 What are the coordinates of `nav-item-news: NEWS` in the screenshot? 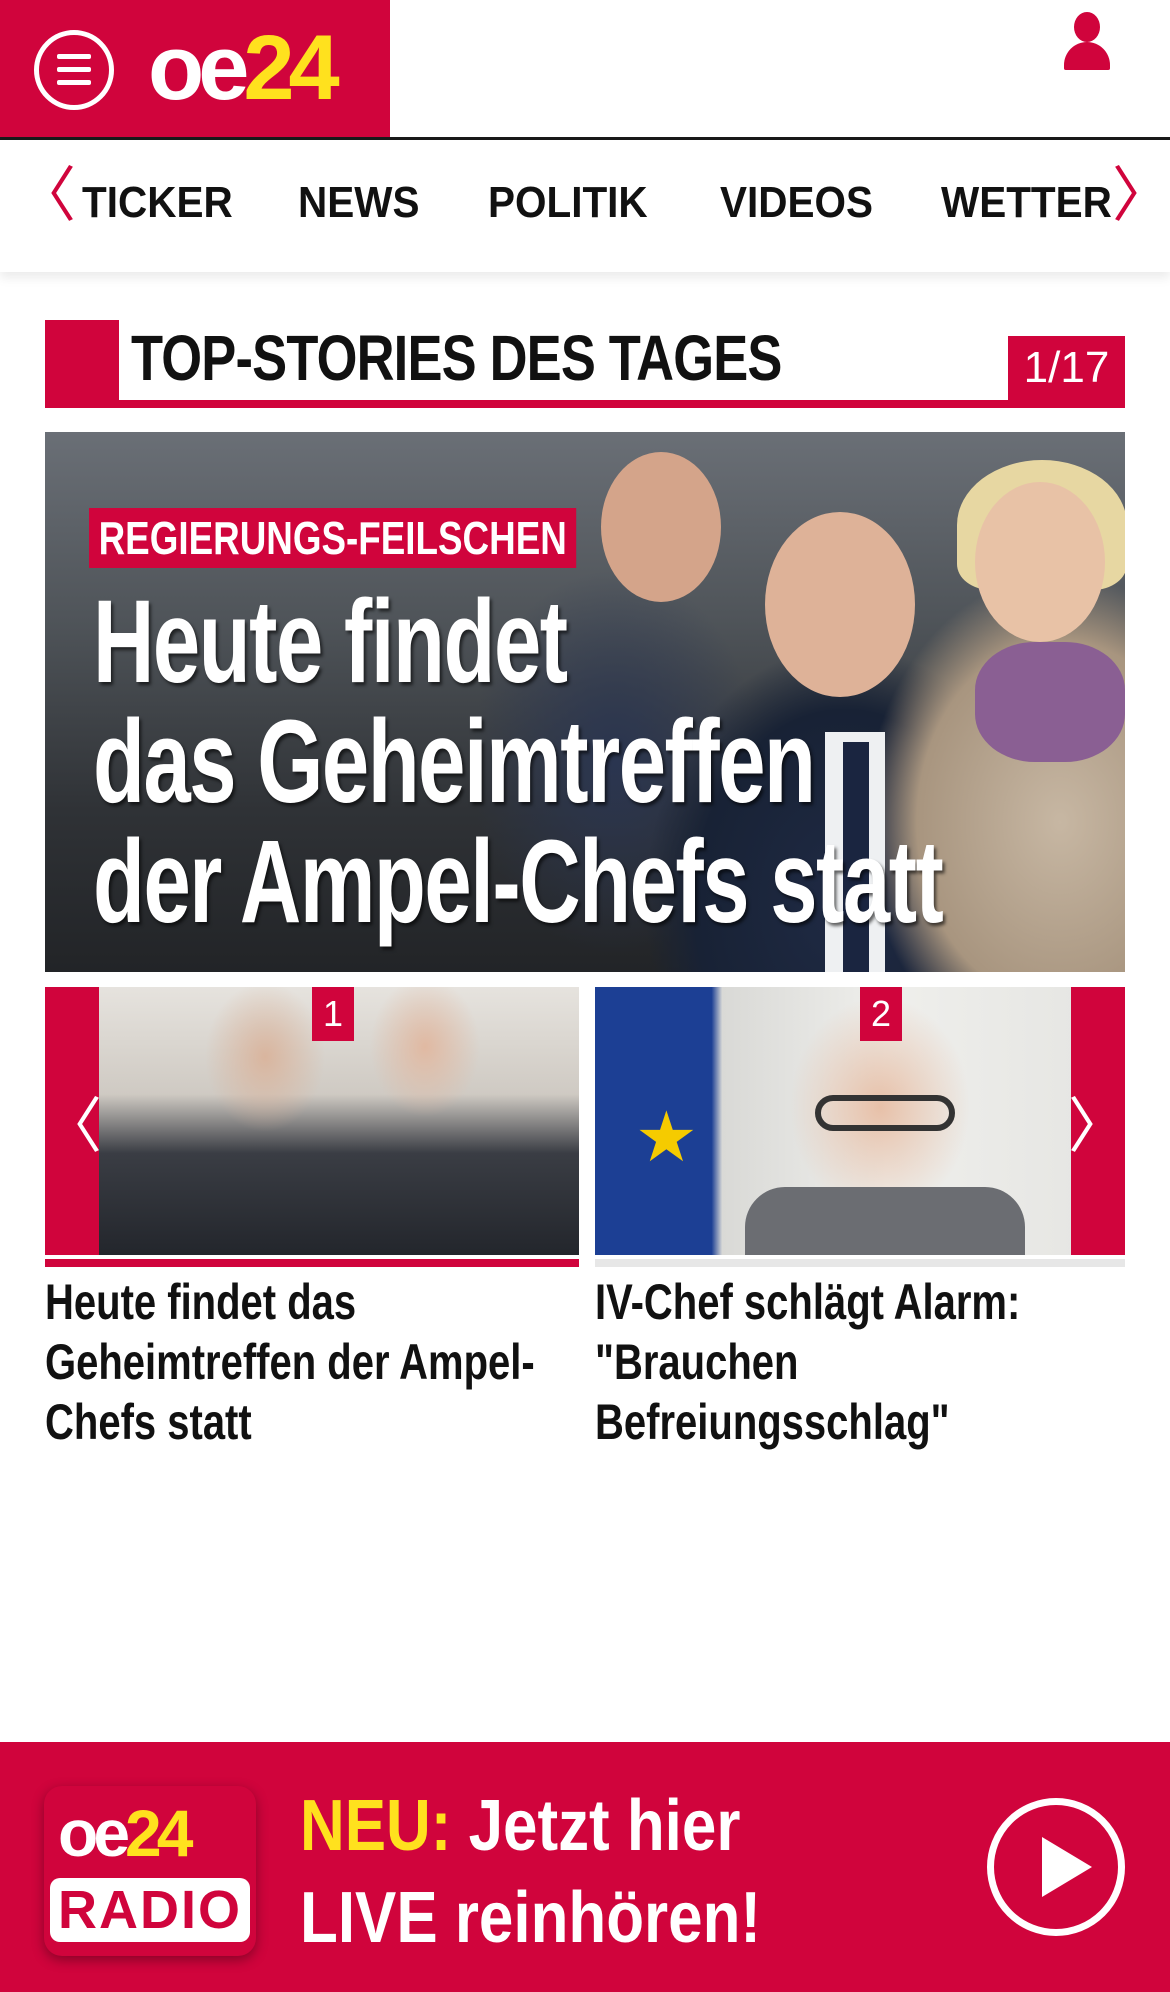 It's located at (358, 203).